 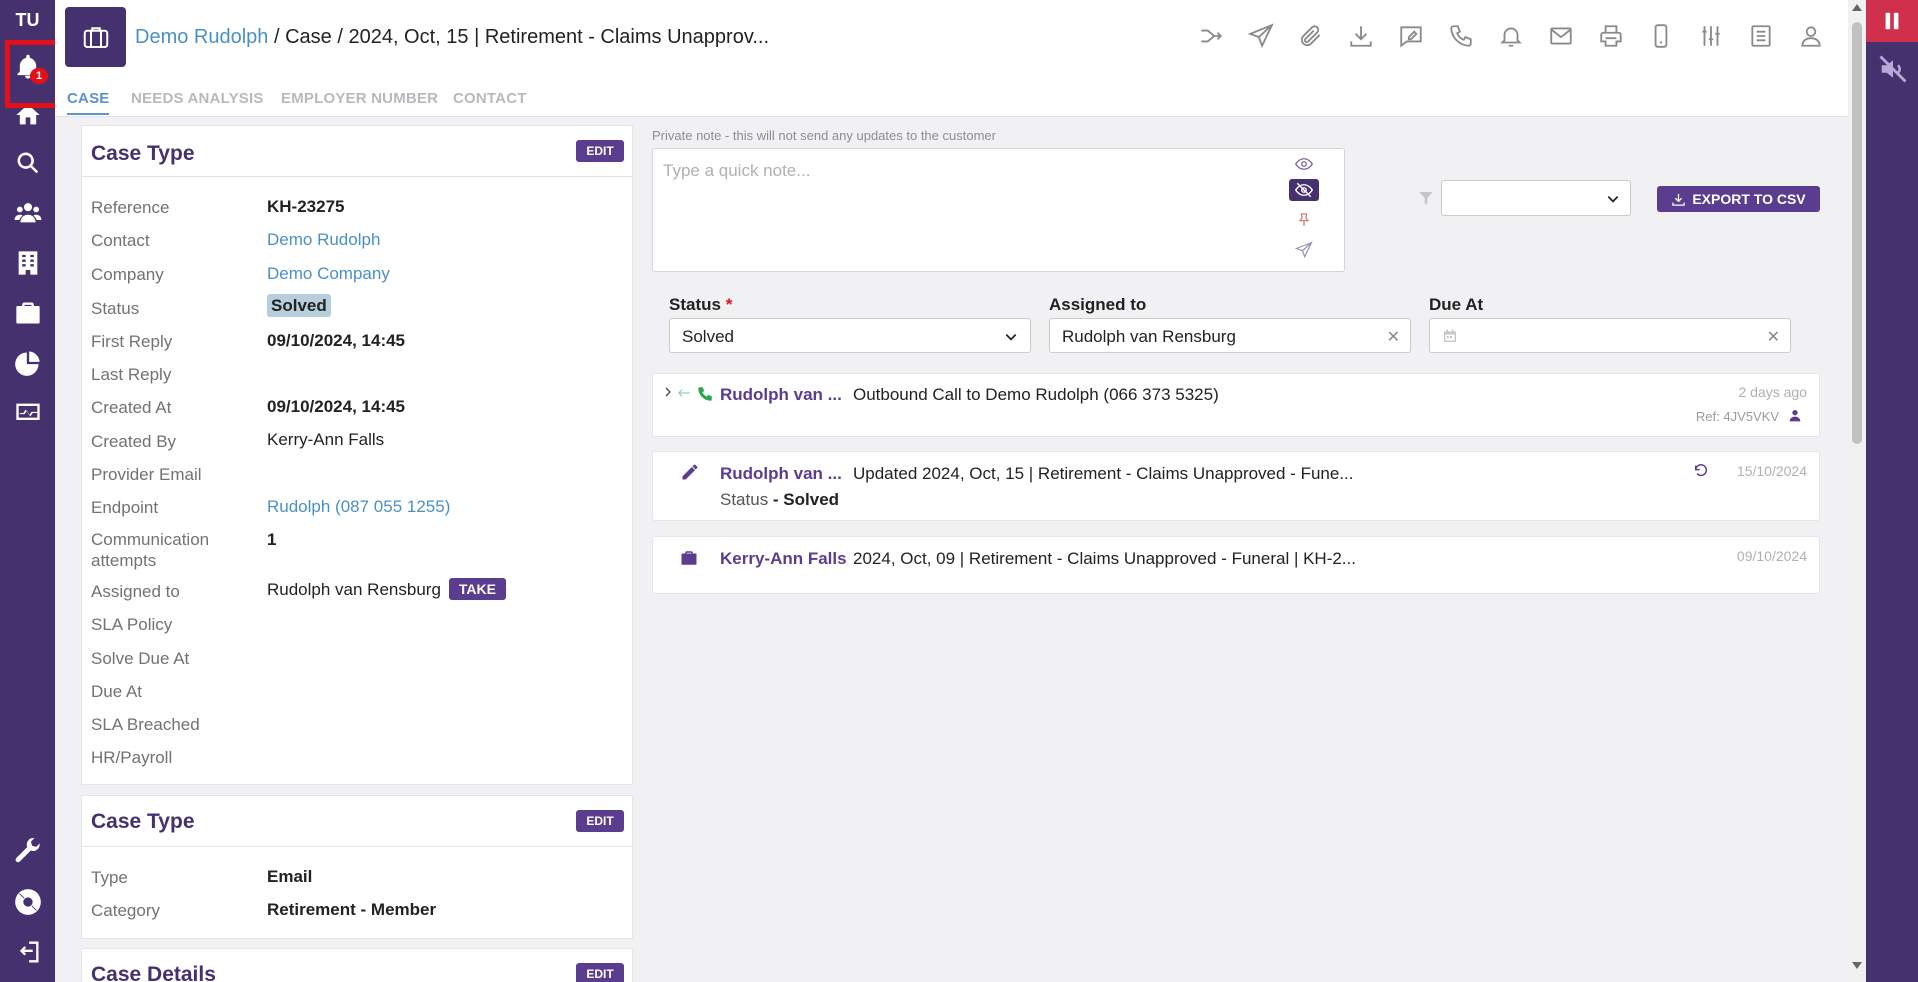 I want to click on tab-employer-number: EMPLOYER NUMBER, so click(x=359, y=98).